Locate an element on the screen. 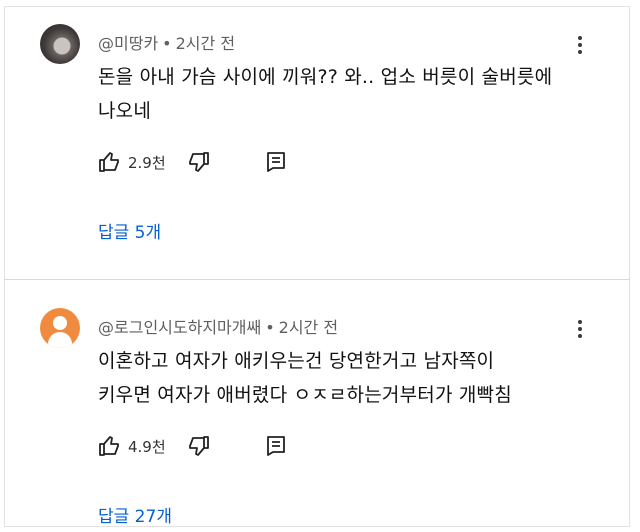  avatar-body is located at coordinates (60, 340).